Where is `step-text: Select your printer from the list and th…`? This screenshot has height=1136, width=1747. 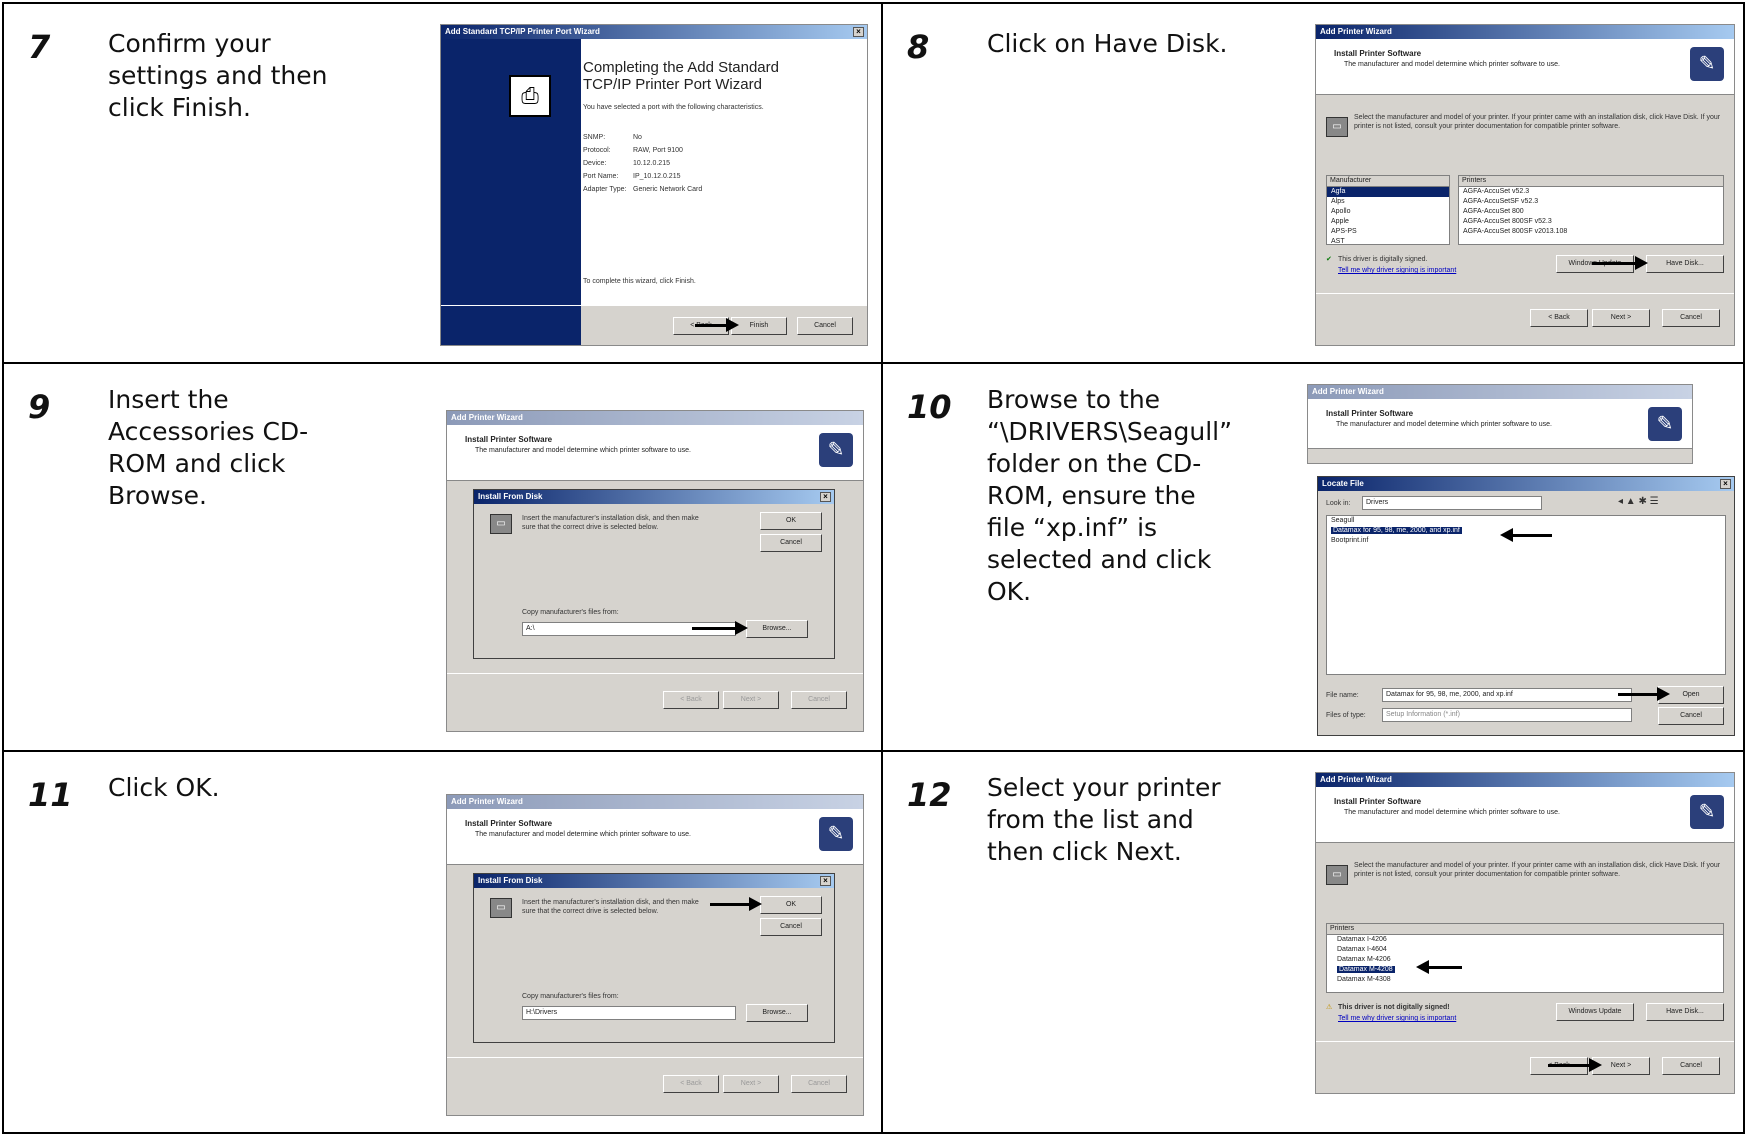 step-text: Select your printer from the list and th… is located at coordinates (1104, 819).